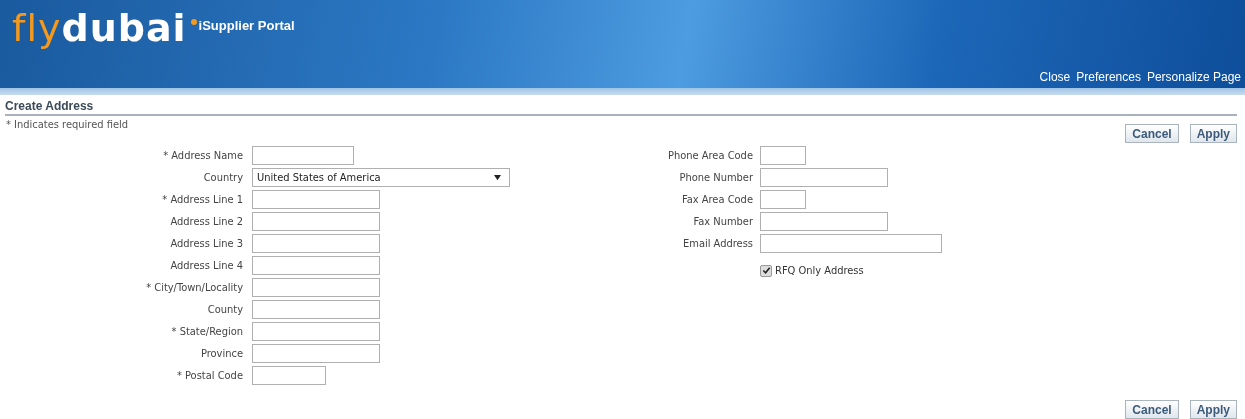 The image size is (1245, 419). What do you see at coordinates (206, 265) in the screenshot?
I see `field-label: Address Line 4` at bounding box center [206, 265].